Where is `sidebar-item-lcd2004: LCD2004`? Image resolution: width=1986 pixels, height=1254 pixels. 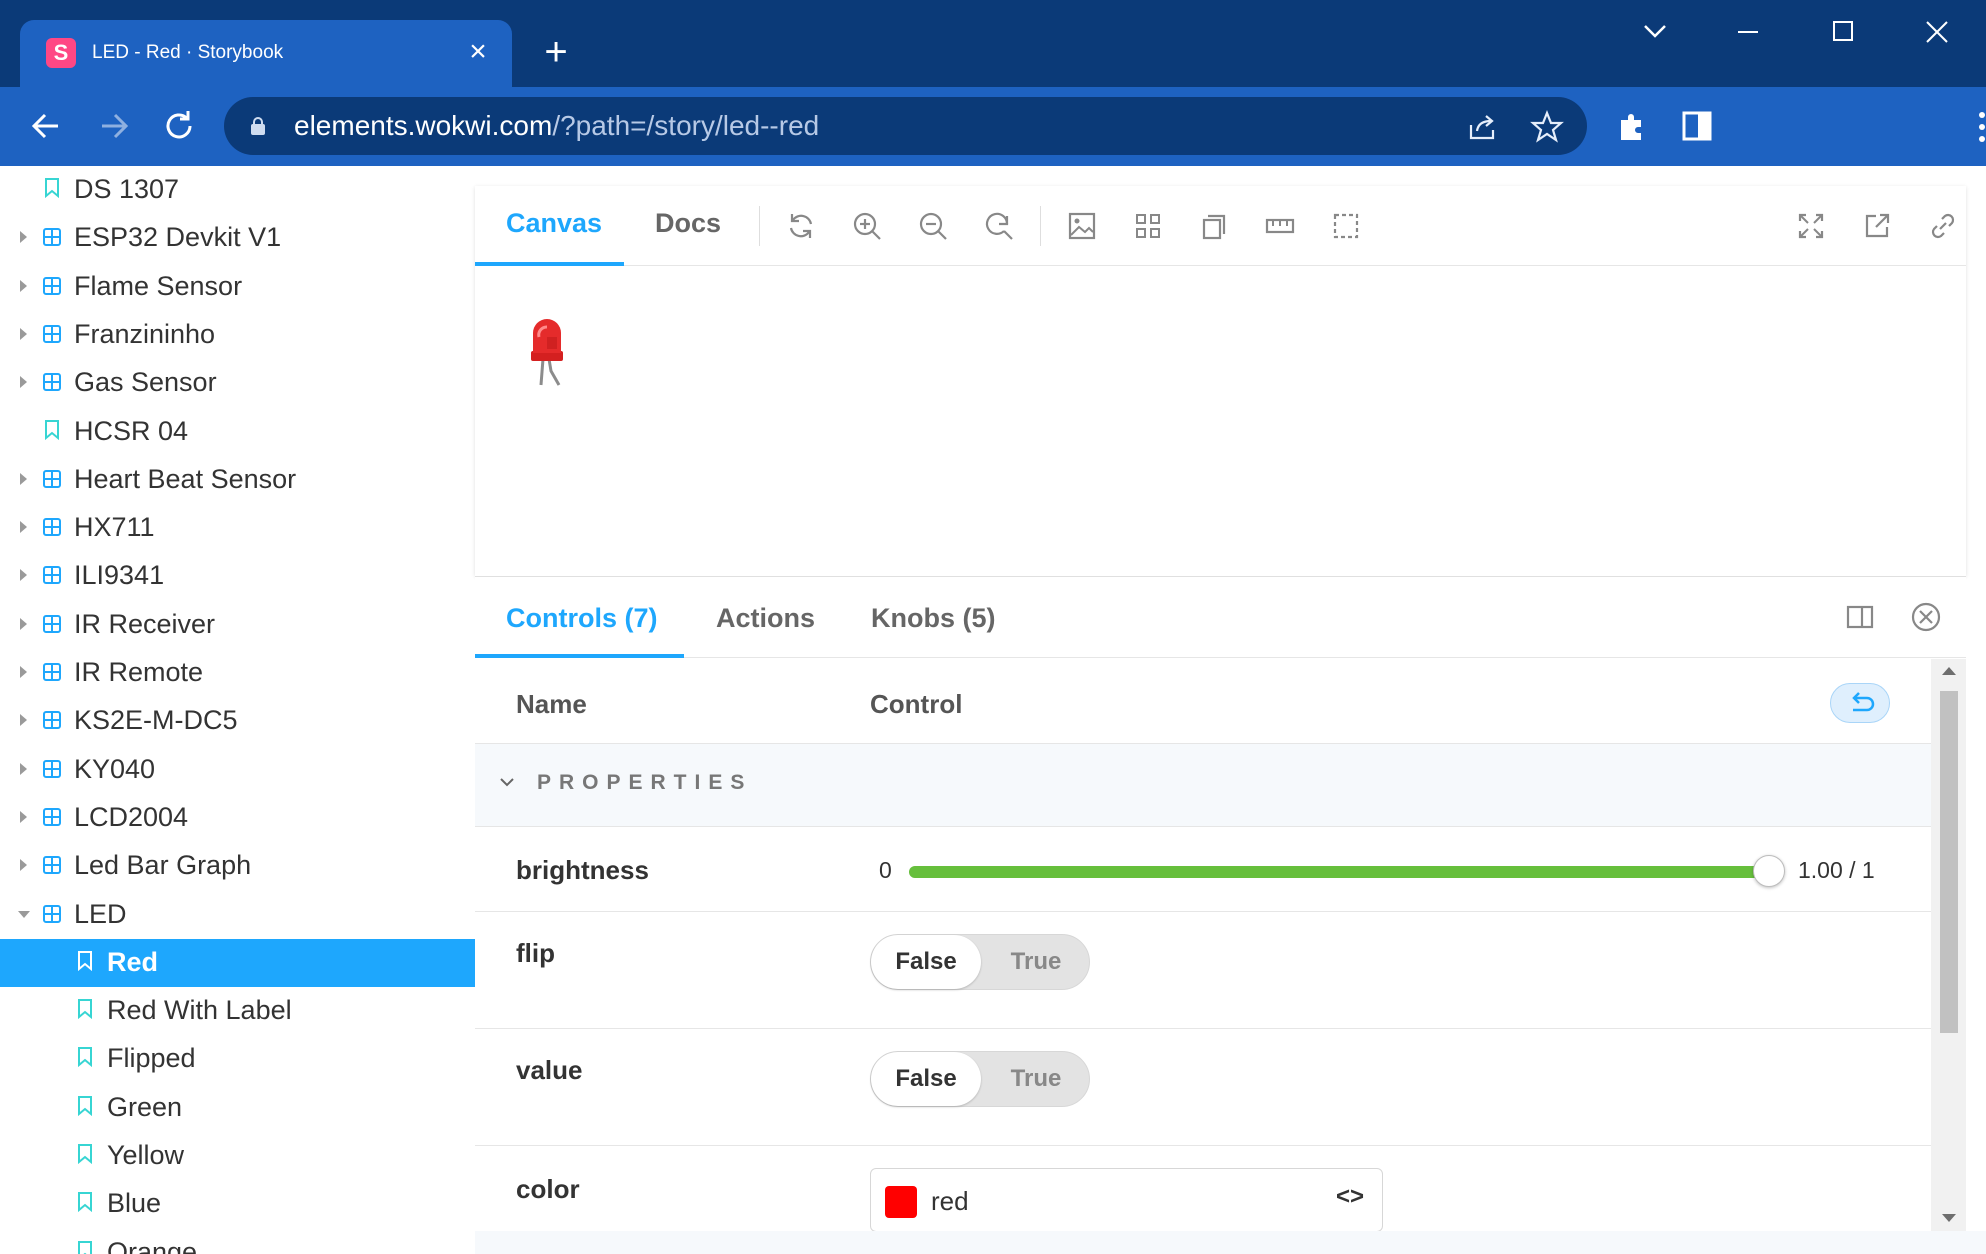 sidebar-item-lcd2004: LCD2004 is located at coordinates (237, 818).